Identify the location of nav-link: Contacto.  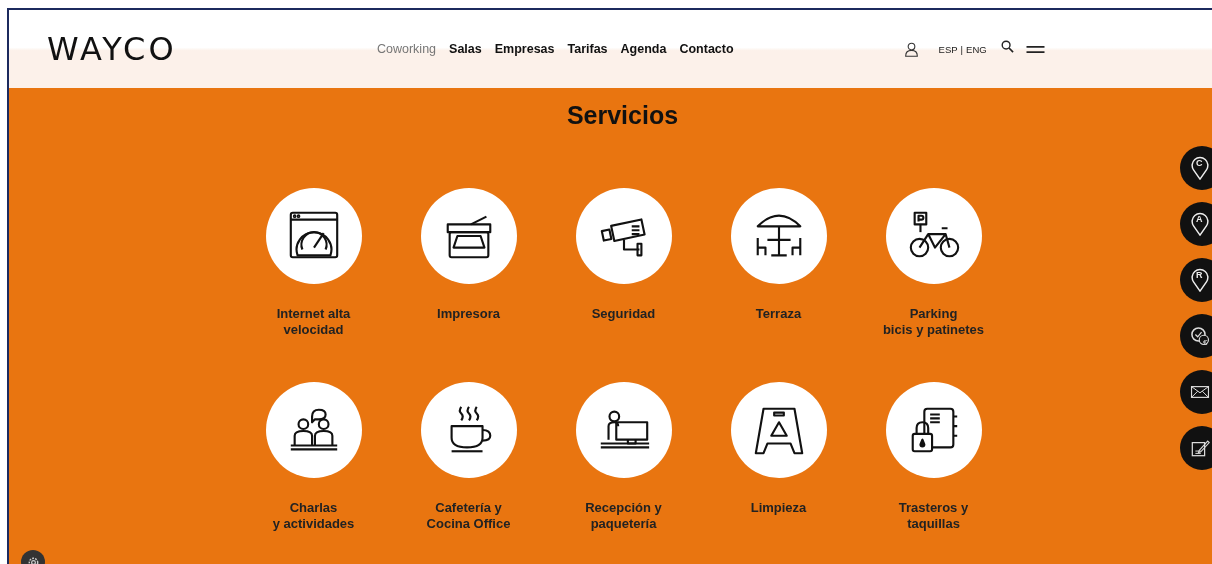
(706, 49).